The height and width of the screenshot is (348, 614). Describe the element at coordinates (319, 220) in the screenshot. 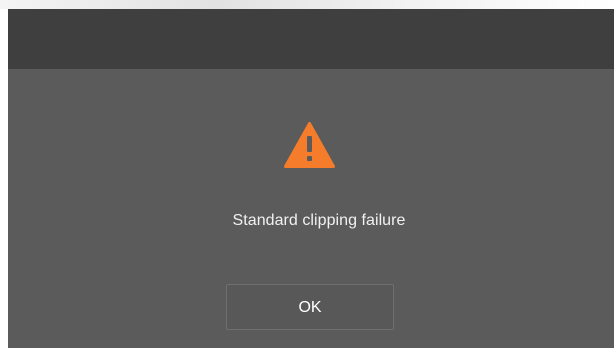

I see `dialog-message: Standard clipping failure` at that location.